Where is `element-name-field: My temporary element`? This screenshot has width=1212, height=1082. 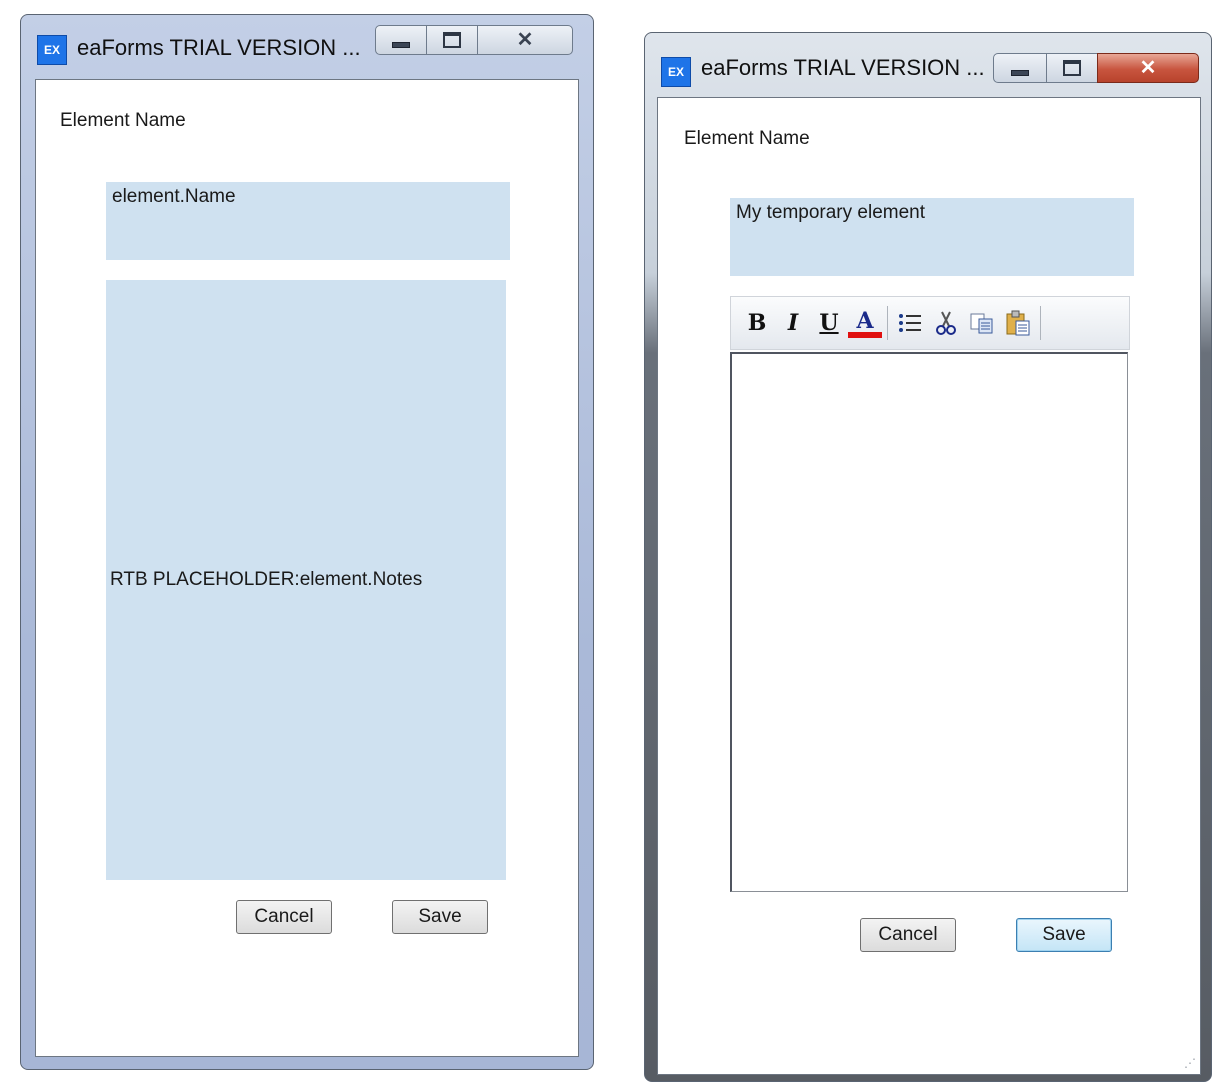
element-name-field: My temporary element is located at coordinates (932, 237).